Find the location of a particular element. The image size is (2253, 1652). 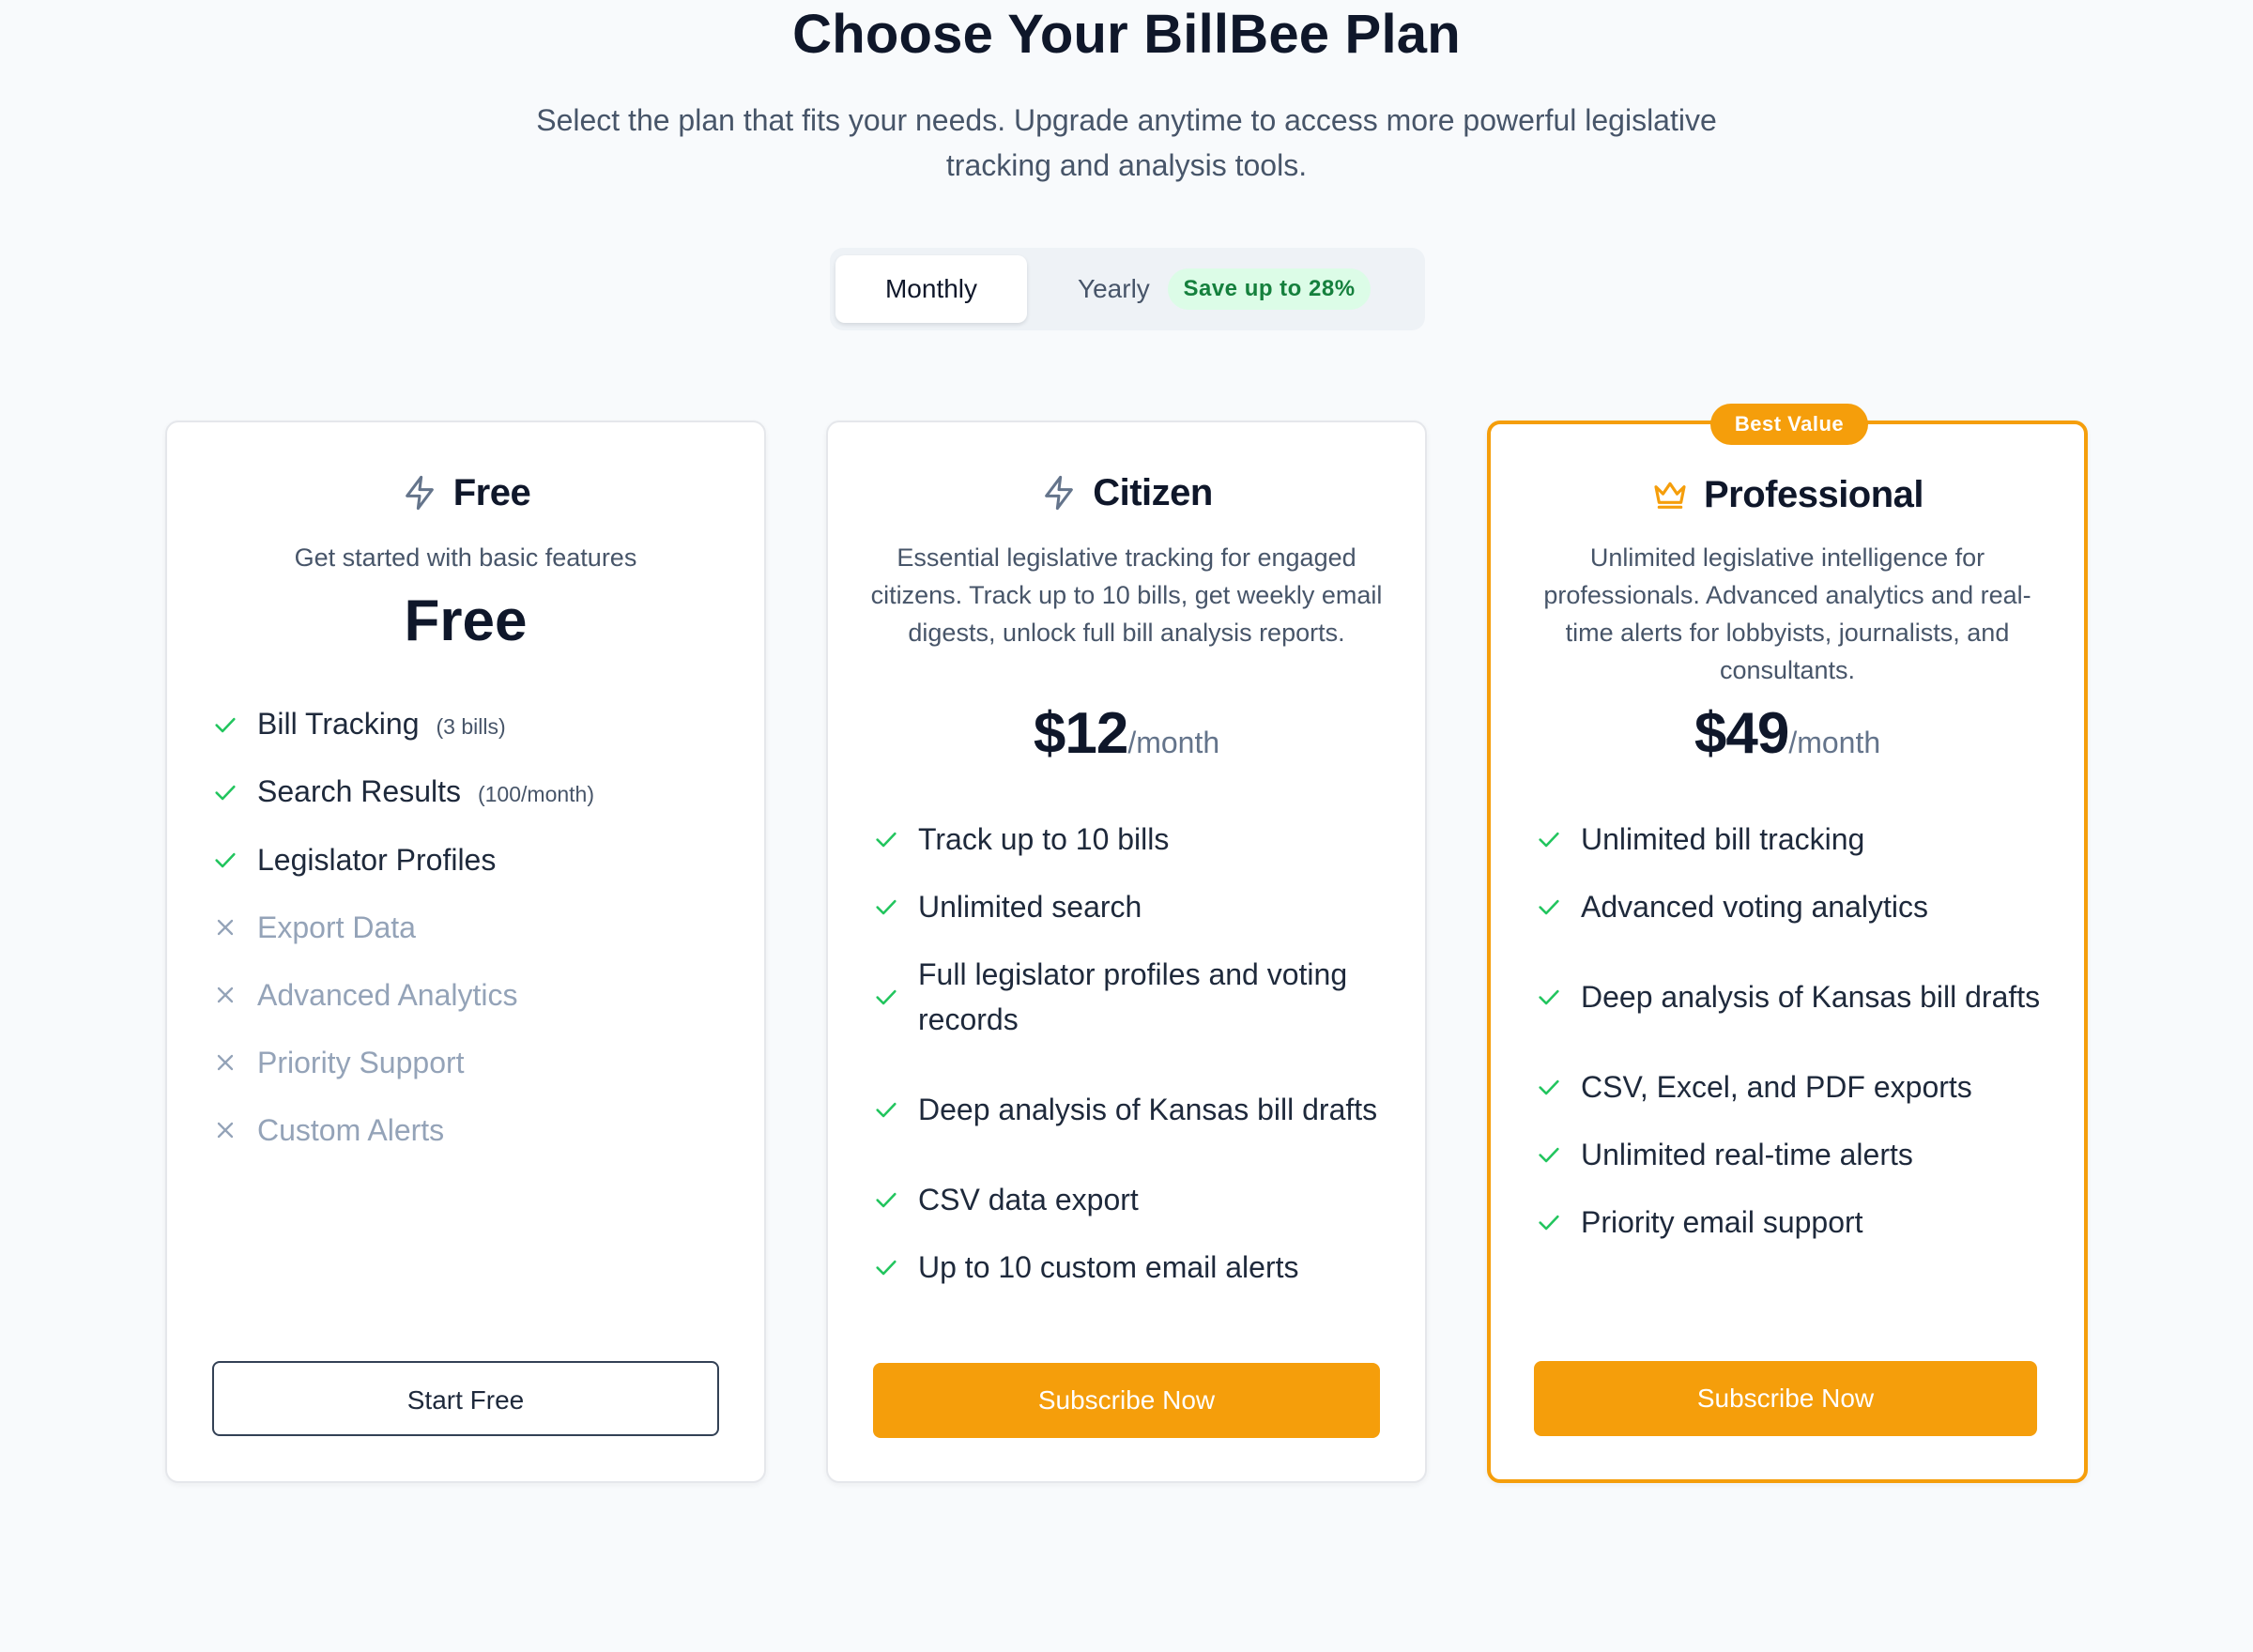

billing-toggle: Monthly Yearly Save up to 28% is located at coordinates (1127, 289).